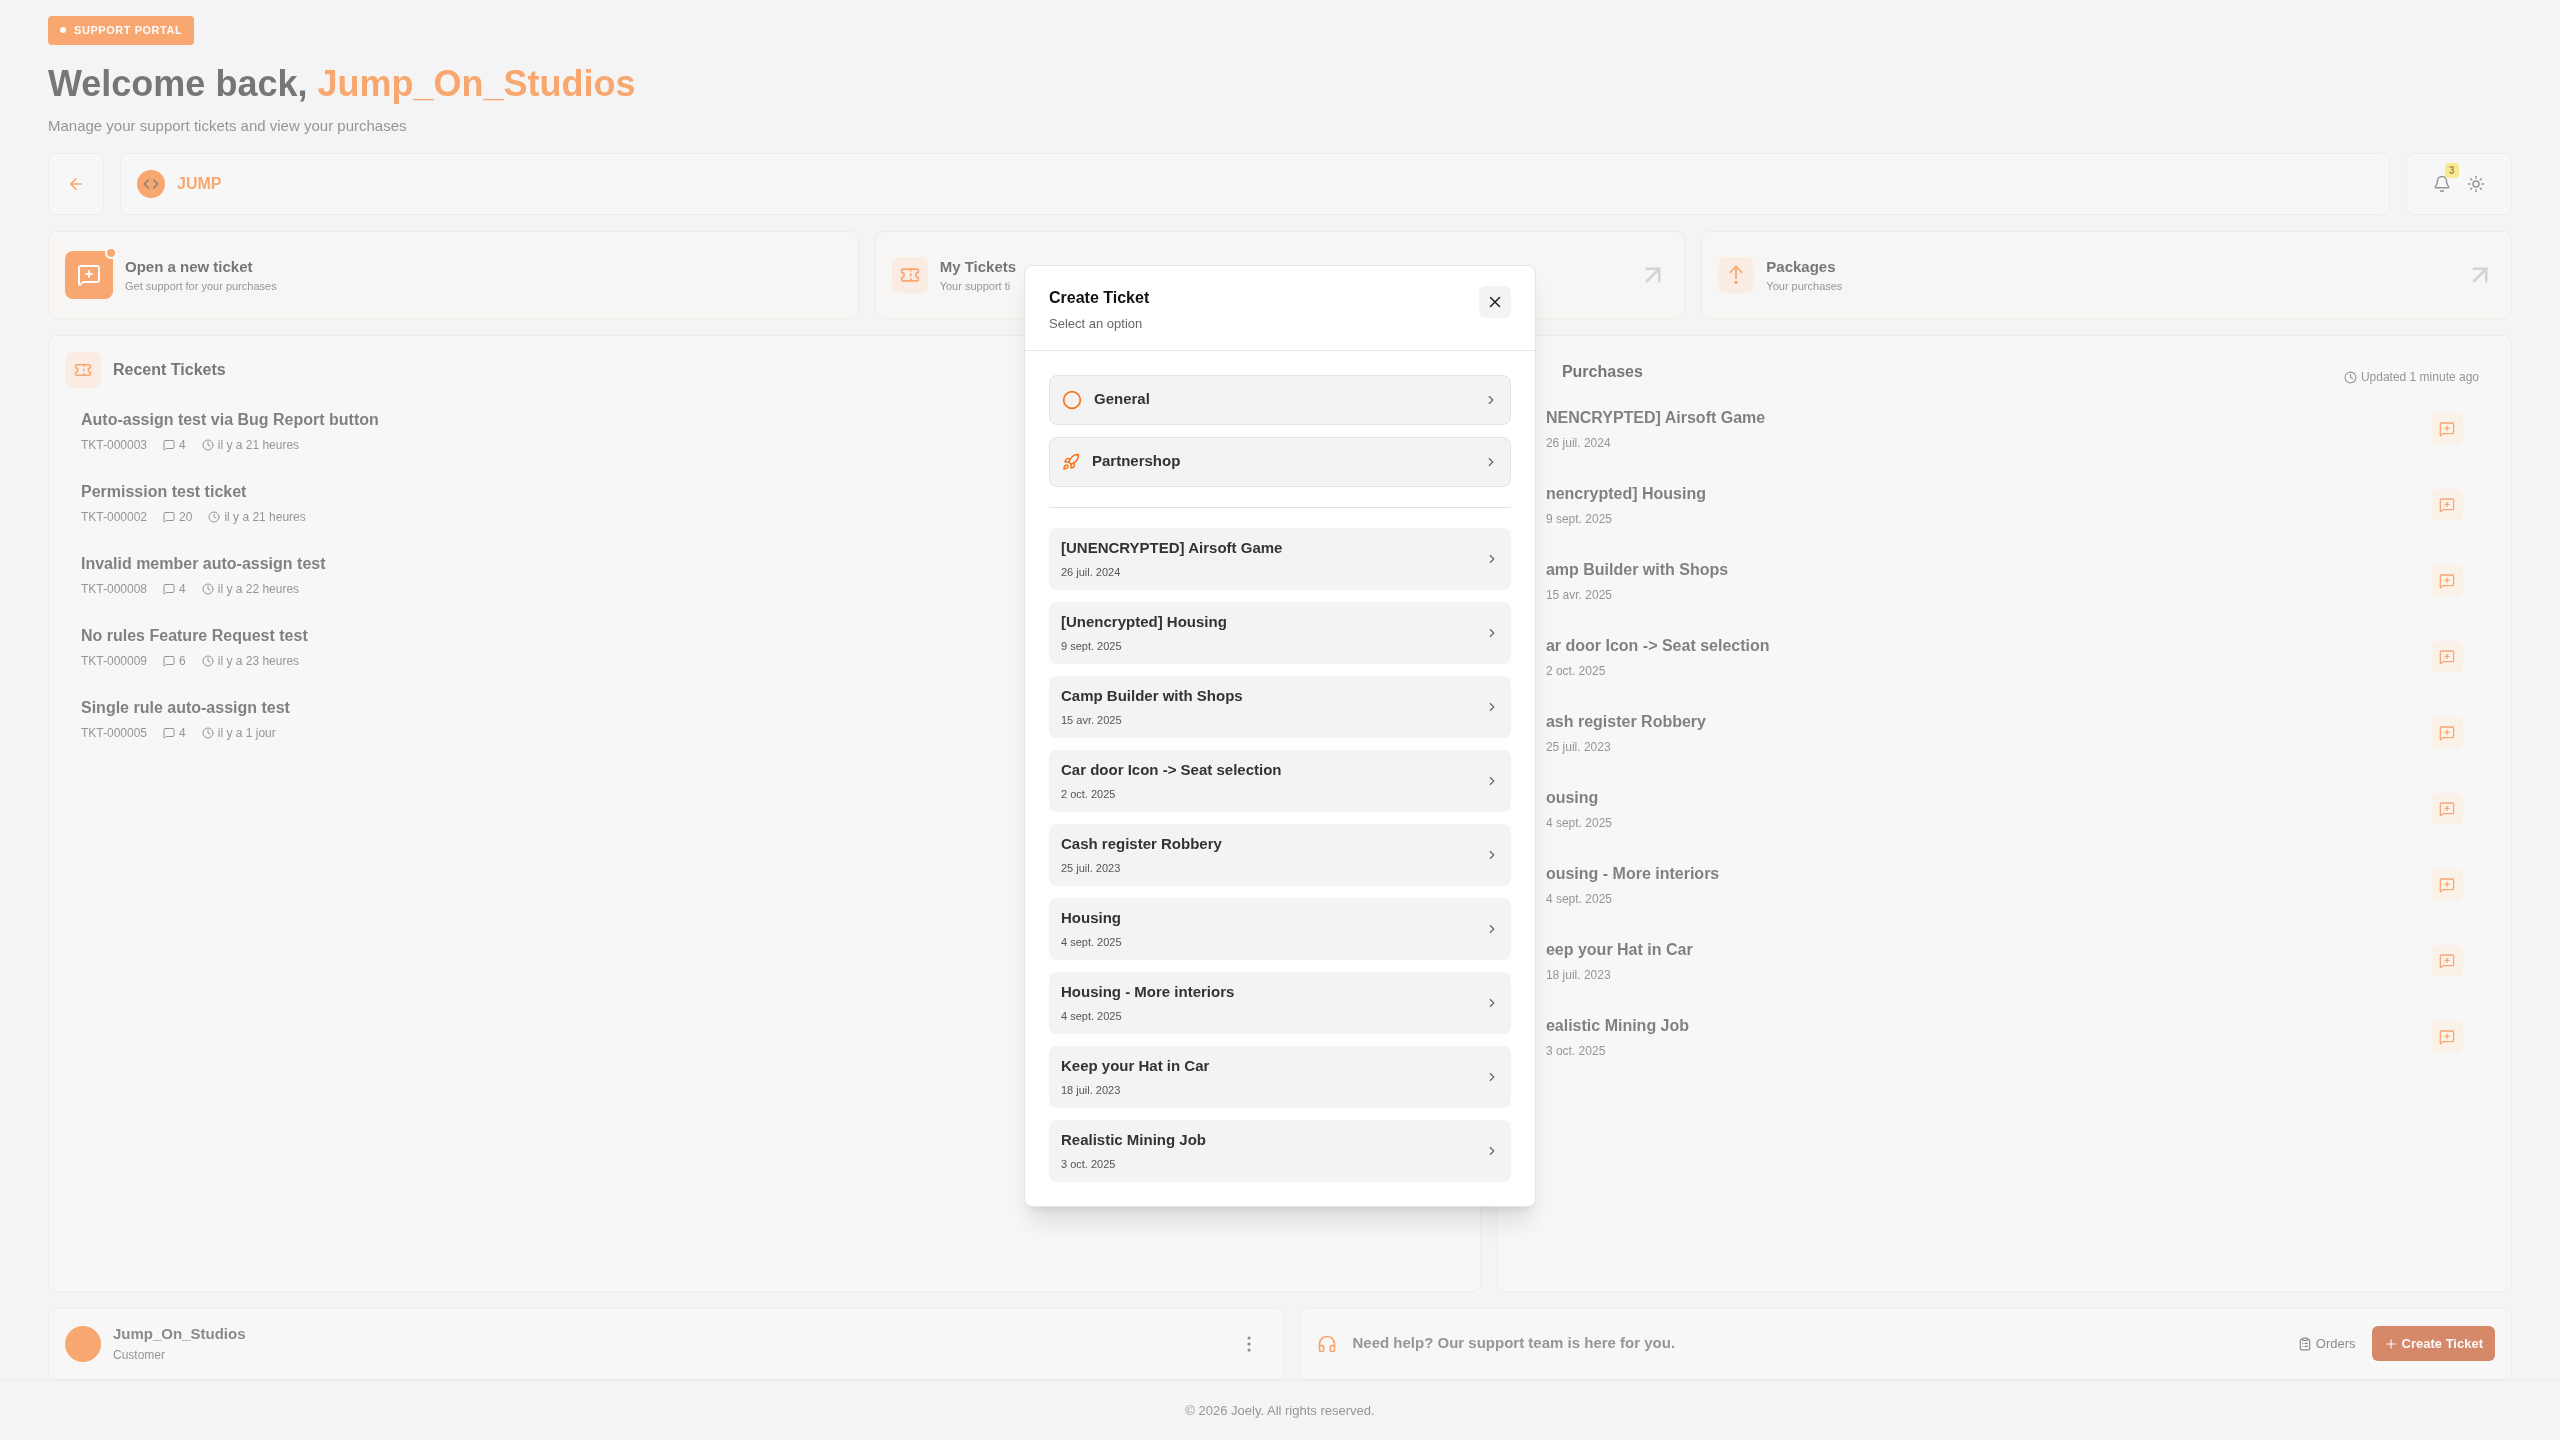 The width and height of the screenshot is (2560, 1440). Describe the element at coordinates (1655, 418) in the screenshot. I see `purchase-name: NENCRYPTED] Airsoft Game` at that location.